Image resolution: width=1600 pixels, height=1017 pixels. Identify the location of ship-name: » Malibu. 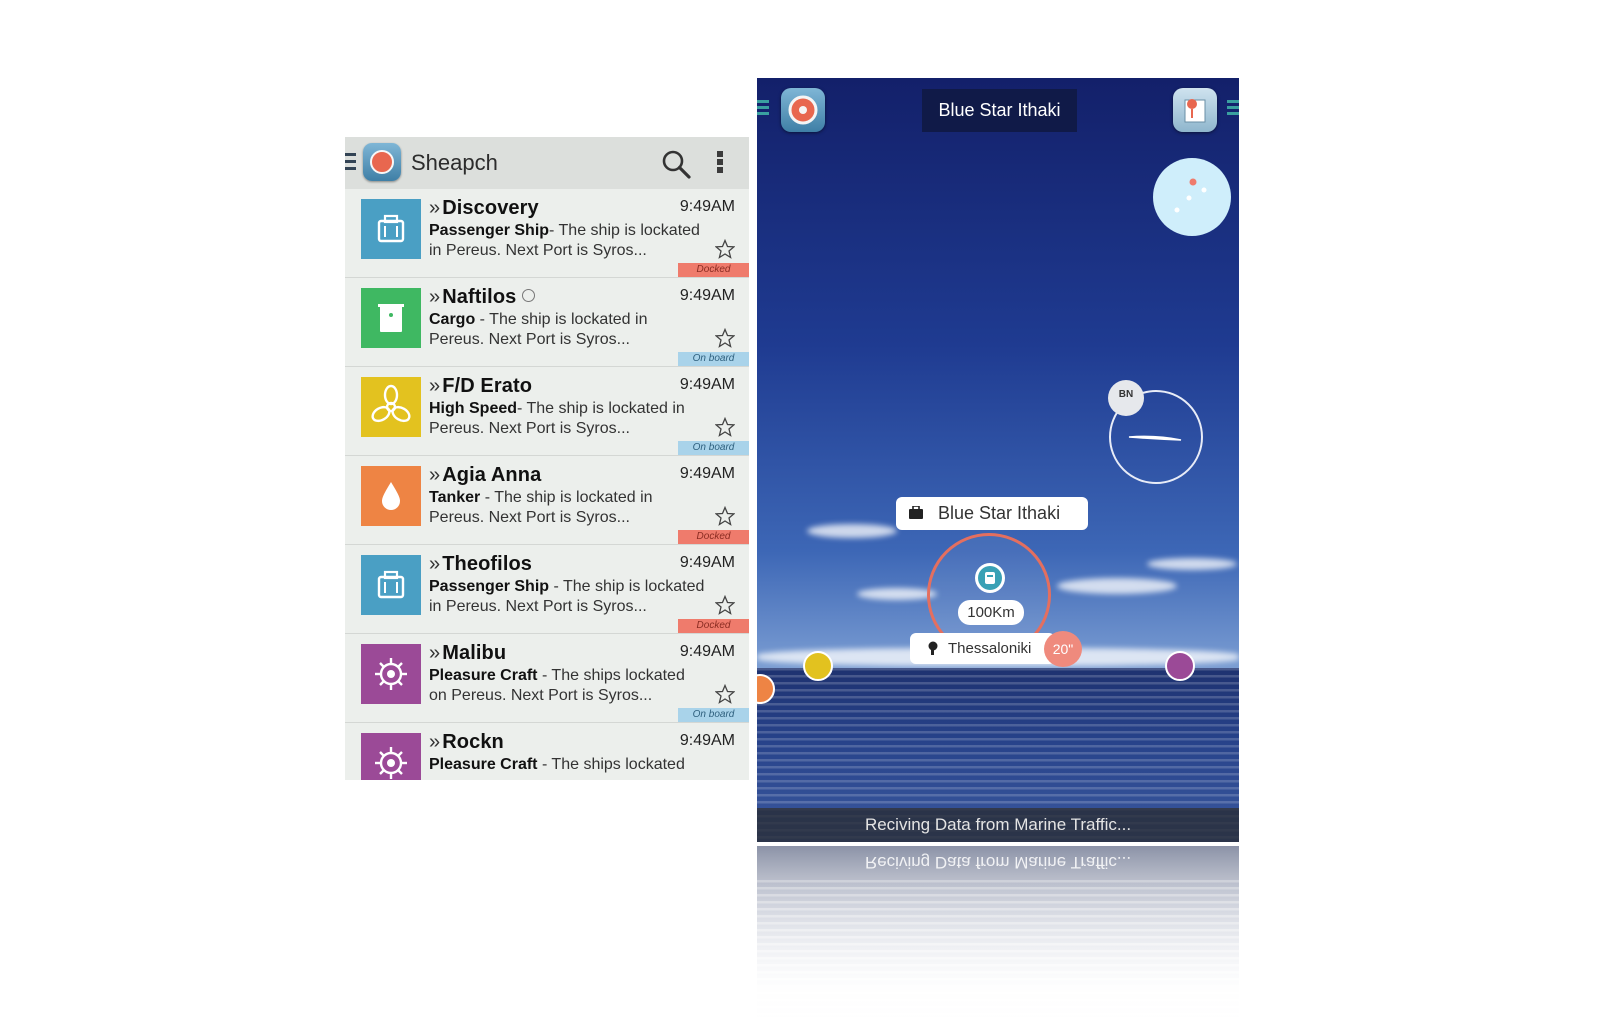
(468, 653).